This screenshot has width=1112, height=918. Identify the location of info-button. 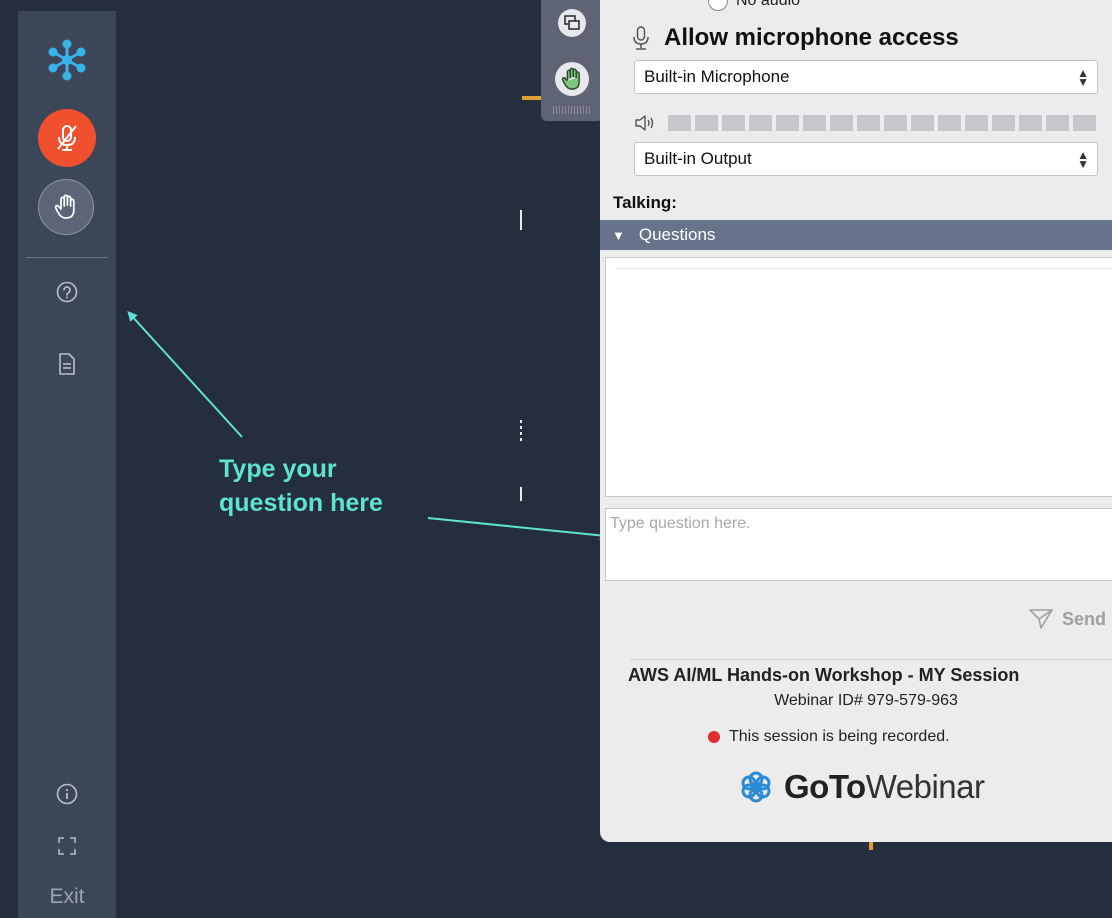
(67, 794).